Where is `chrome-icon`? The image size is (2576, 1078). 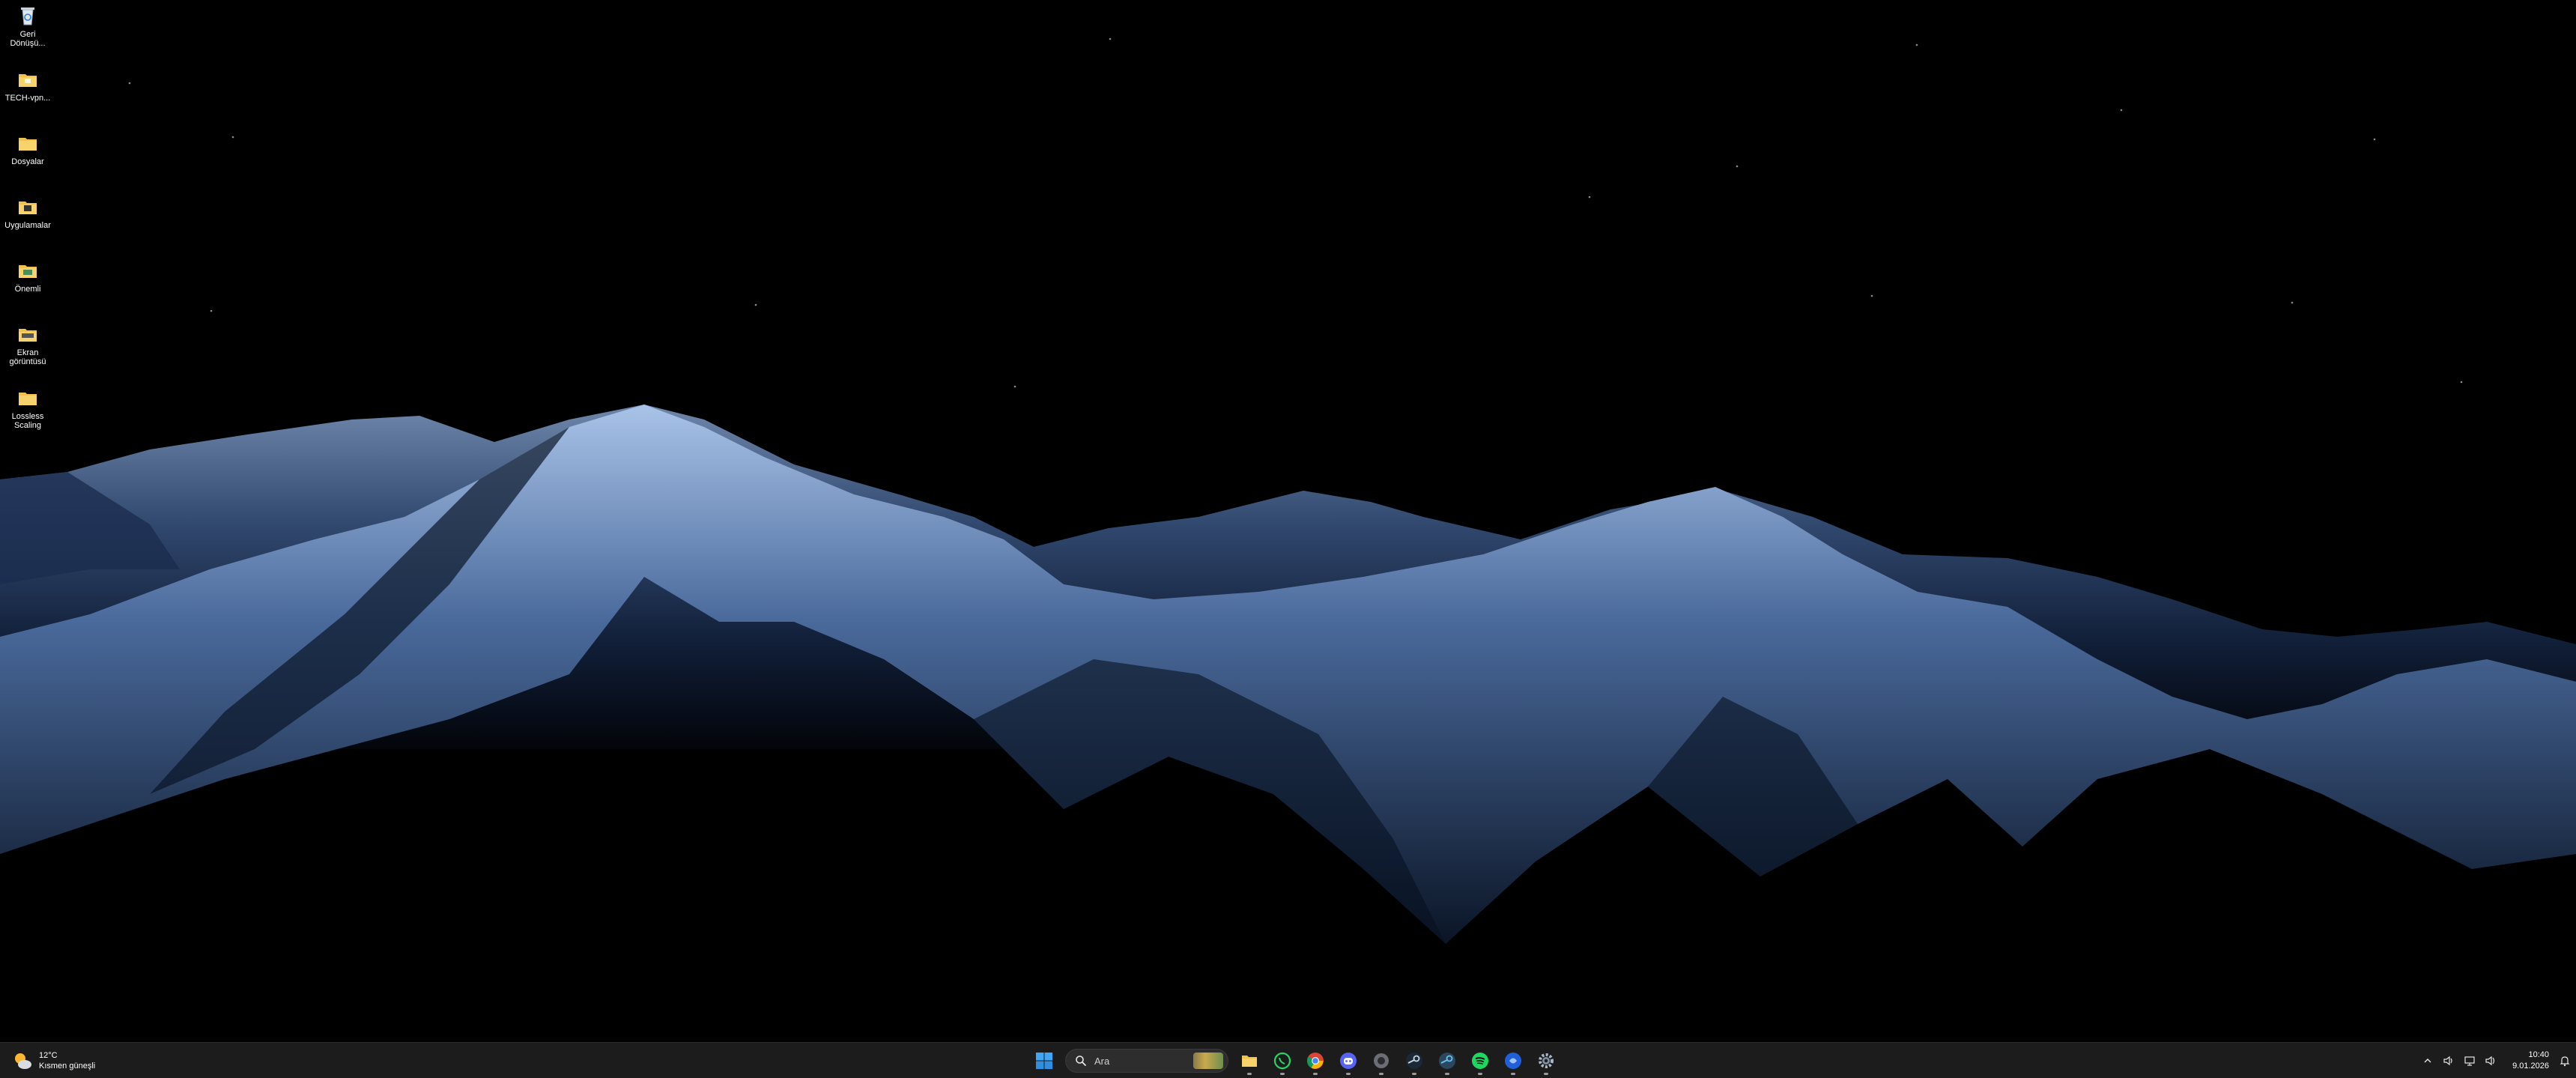
chrome-icon is located at coordinates (1316, 1061).